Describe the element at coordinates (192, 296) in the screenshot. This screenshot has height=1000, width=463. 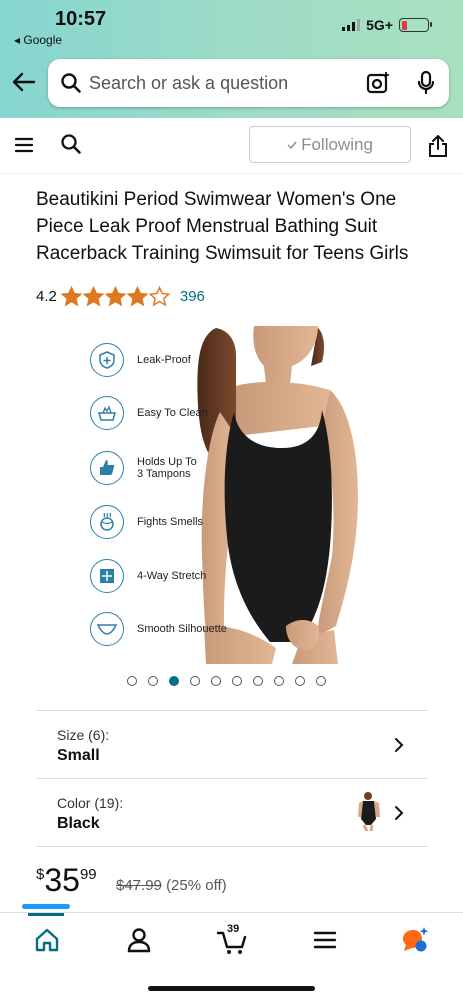
I see `rating-count: 396` at that location.